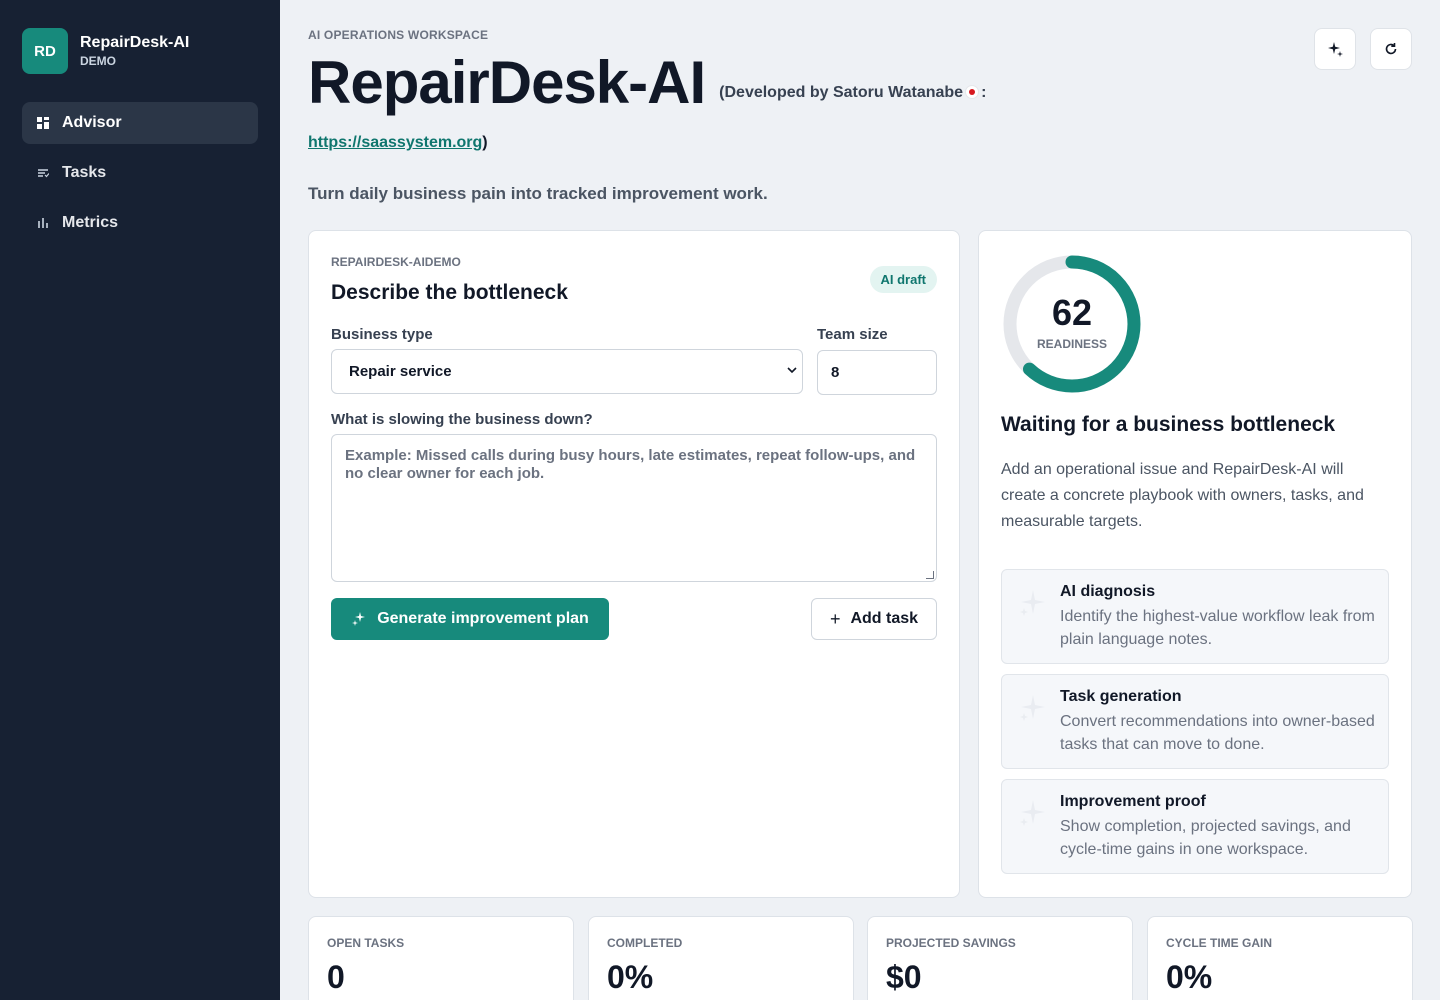 Image resolution: width=1440 pixels, height=1000 pixels. What do you see at coordinates (792, 371) in the screenshot?
I see `chevron-down-icon` at bounding box center [792, 371].